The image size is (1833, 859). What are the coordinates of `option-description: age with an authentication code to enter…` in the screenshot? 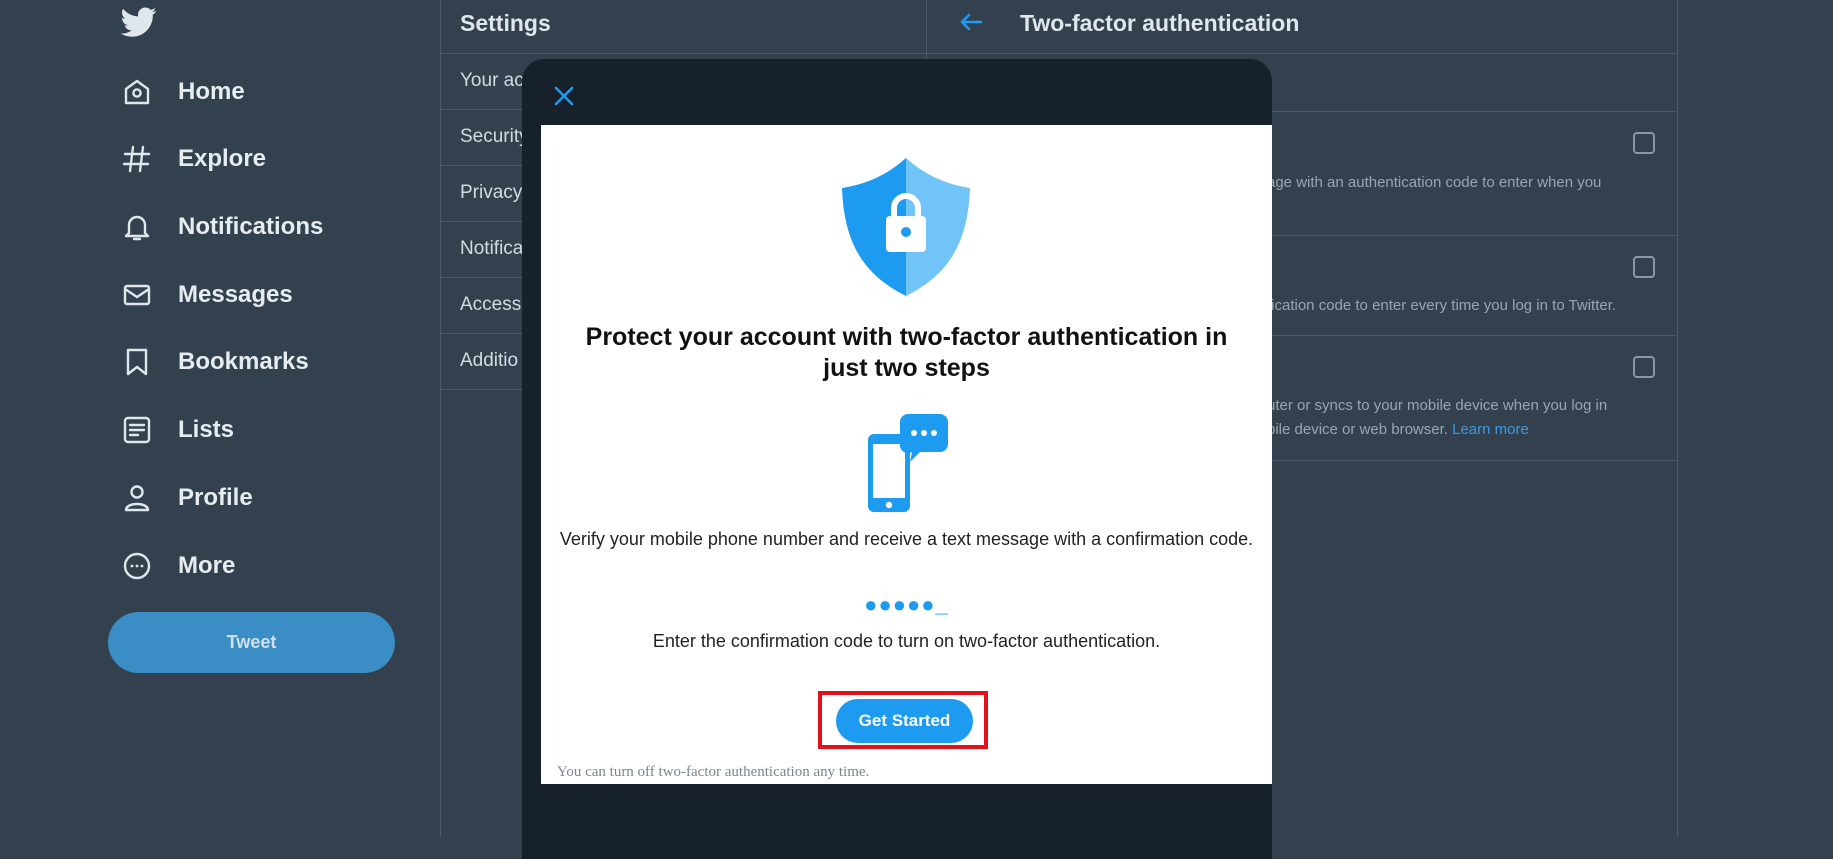 It's located at (1434, 182).